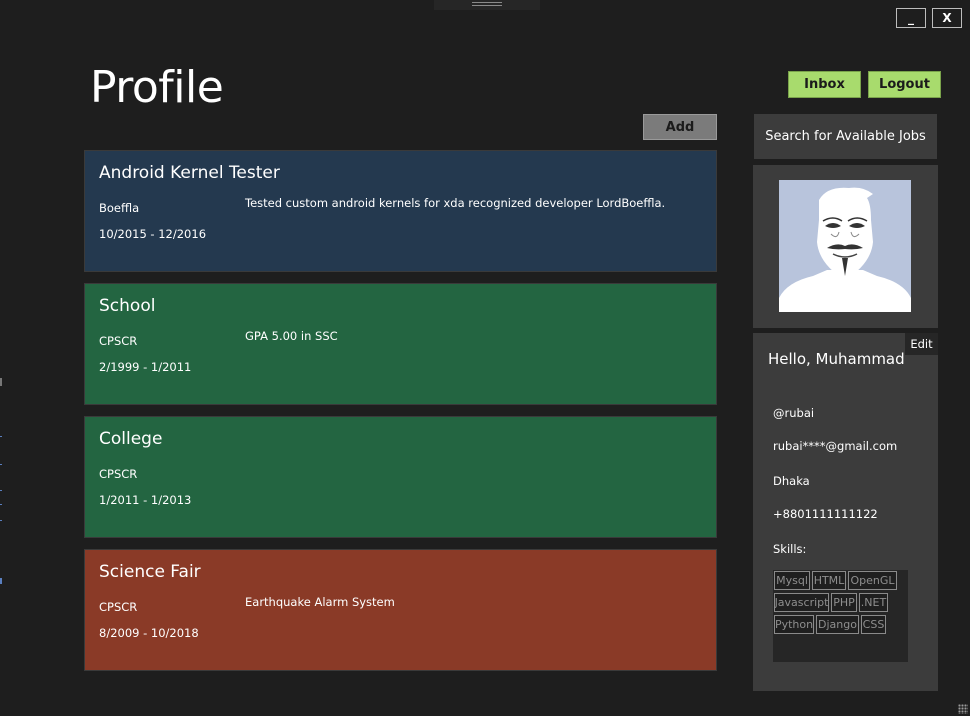  Describe the element at coordinates (794, 624) in the screenshot. I see `skill-tag: Python` at that location.